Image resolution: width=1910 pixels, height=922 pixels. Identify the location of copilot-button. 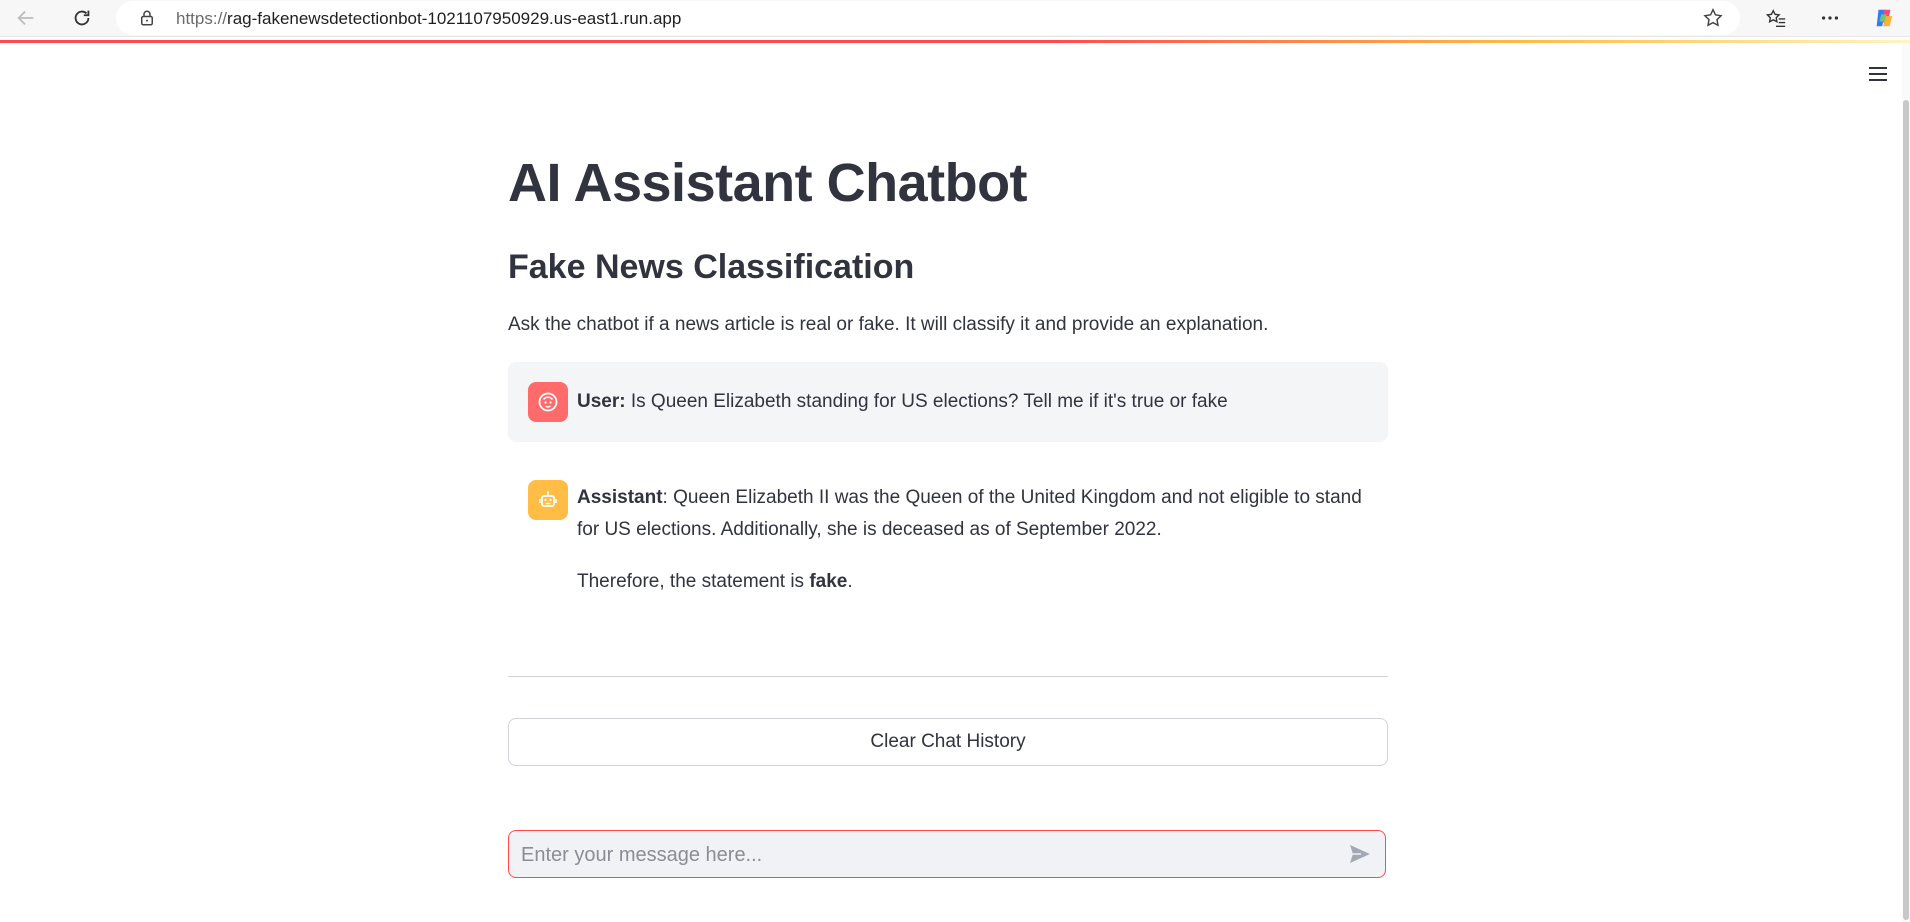
(1884, 18).